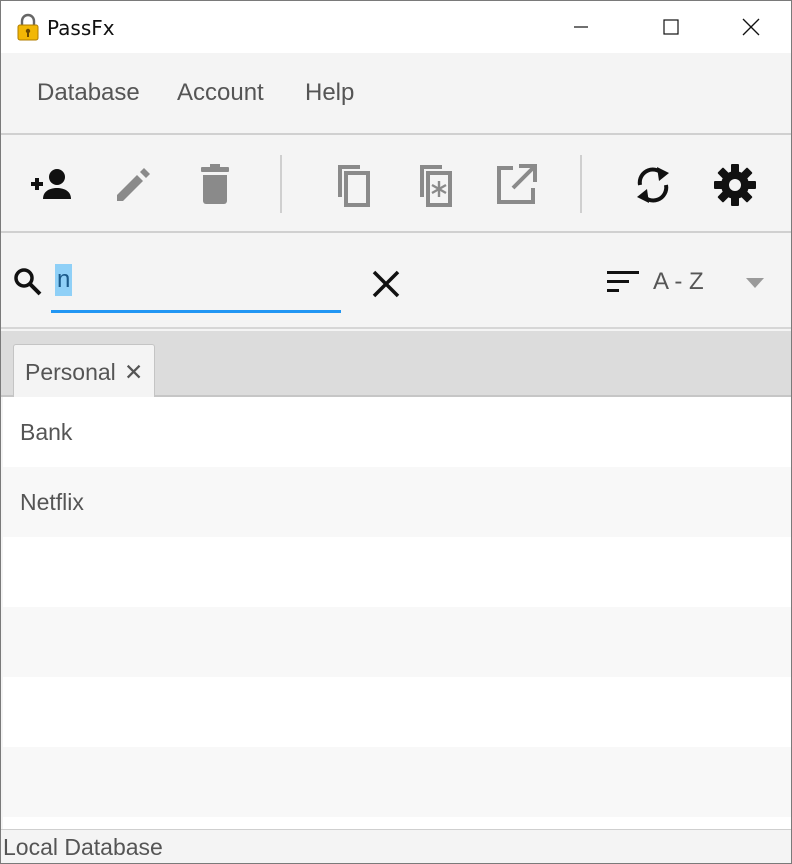  Describe the element at coordinates (396, 364) in the screenshot. I see `tab-header-area: Personal ✕` at that location.